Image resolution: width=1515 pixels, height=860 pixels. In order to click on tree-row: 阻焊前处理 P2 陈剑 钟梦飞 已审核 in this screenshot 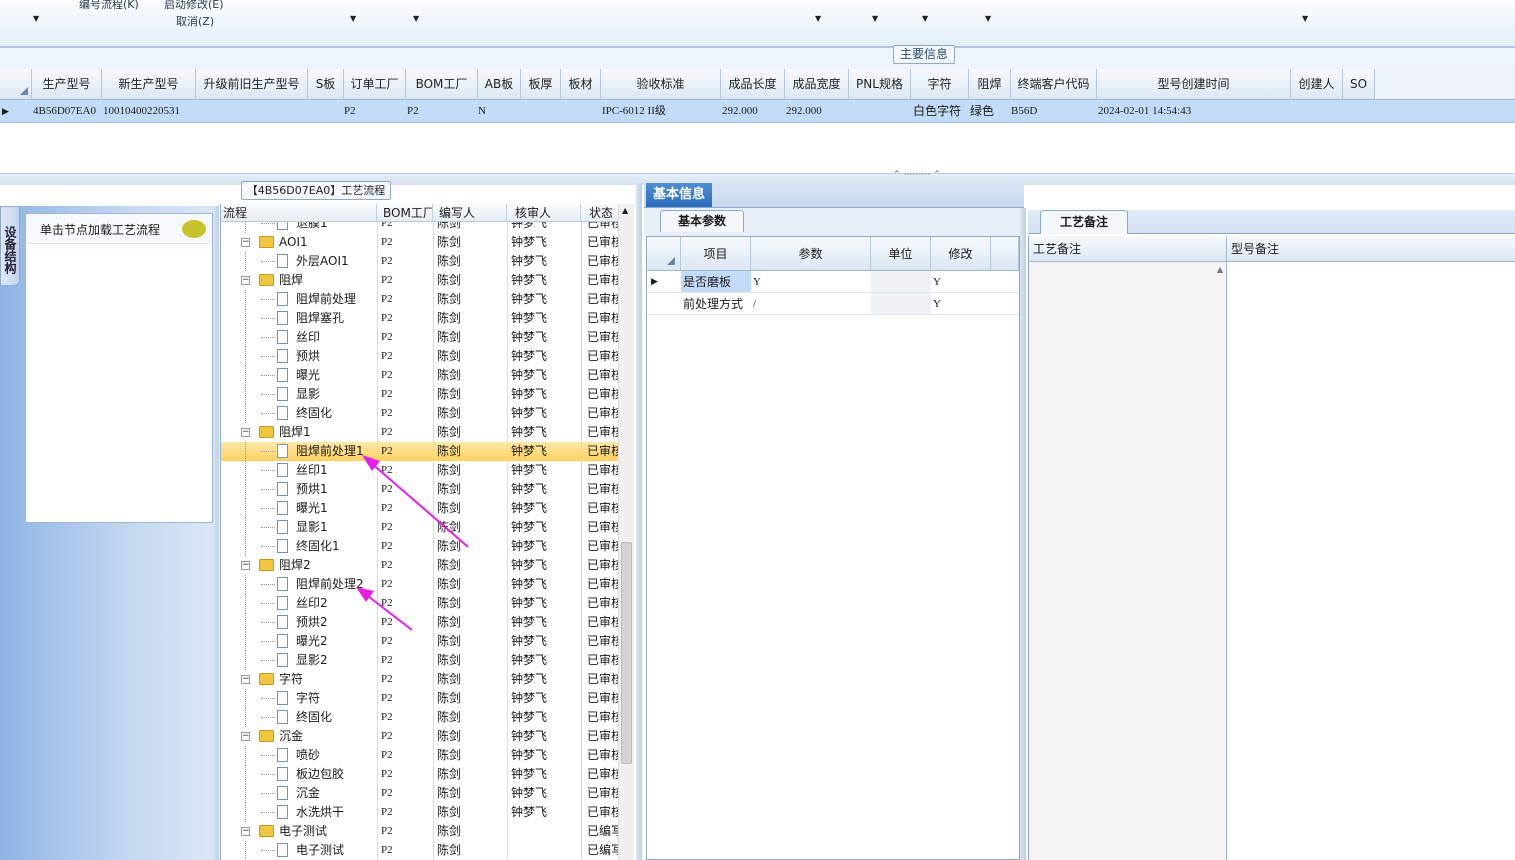, I will do `click(420, 299)`.